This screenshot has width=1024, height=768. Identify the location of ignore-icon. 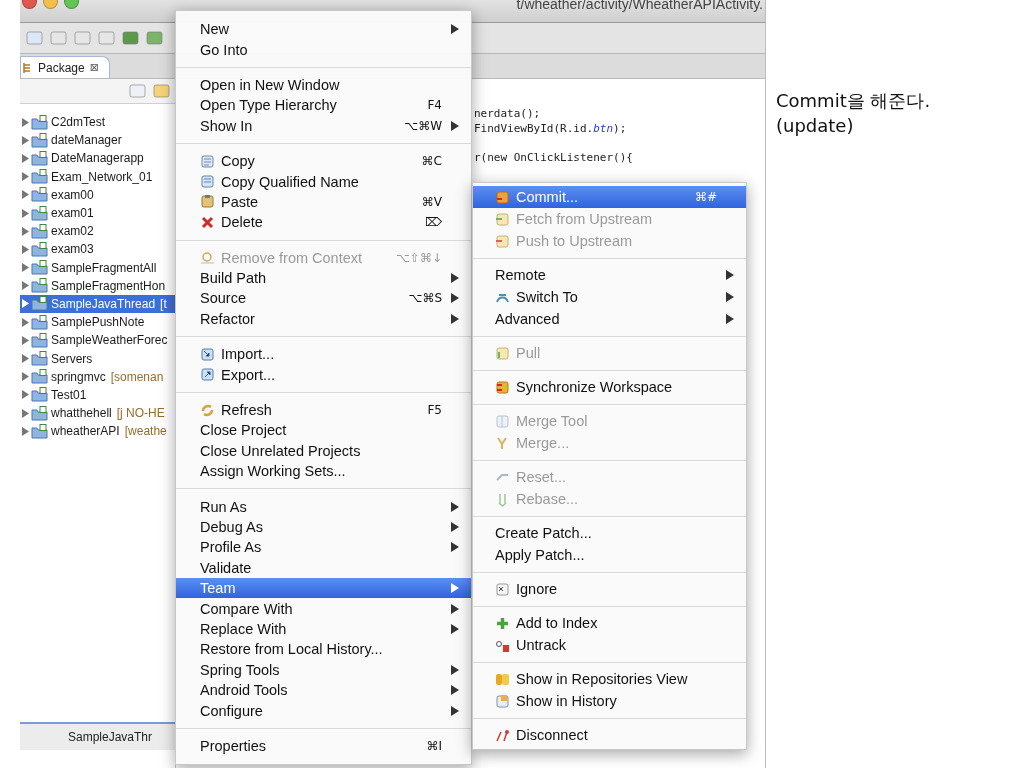
(502, 589).